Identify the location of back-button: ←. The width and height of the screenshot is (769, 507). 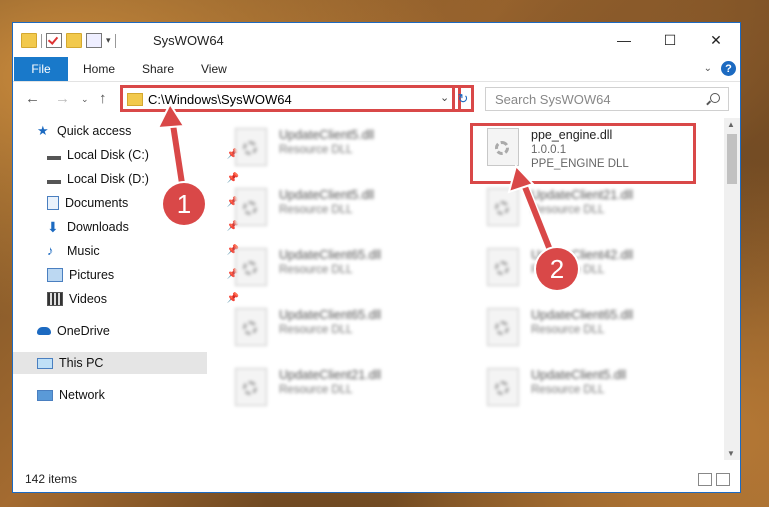
(32, 98).